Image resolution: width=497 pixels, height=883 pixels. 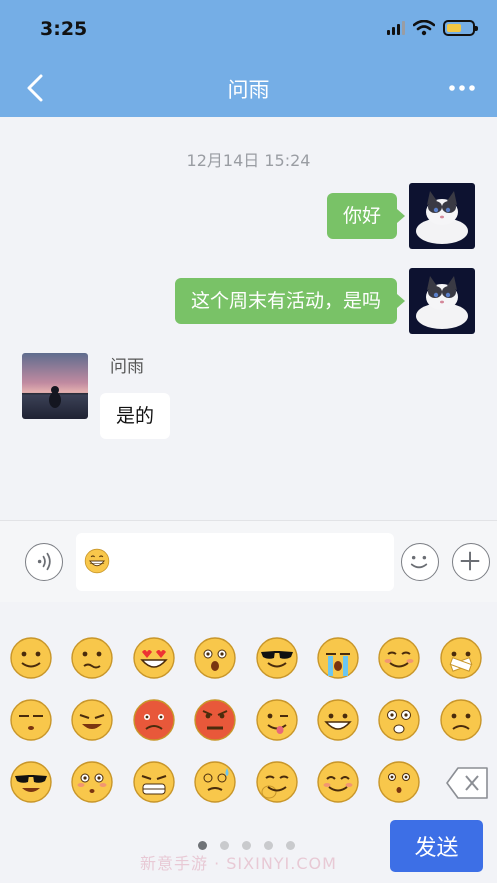 What do you see at coordinates (238, 863) in the screenshot?
I see `watermark: 新意手游 · SIXINYI.COM` at bounding box center [238, 863].